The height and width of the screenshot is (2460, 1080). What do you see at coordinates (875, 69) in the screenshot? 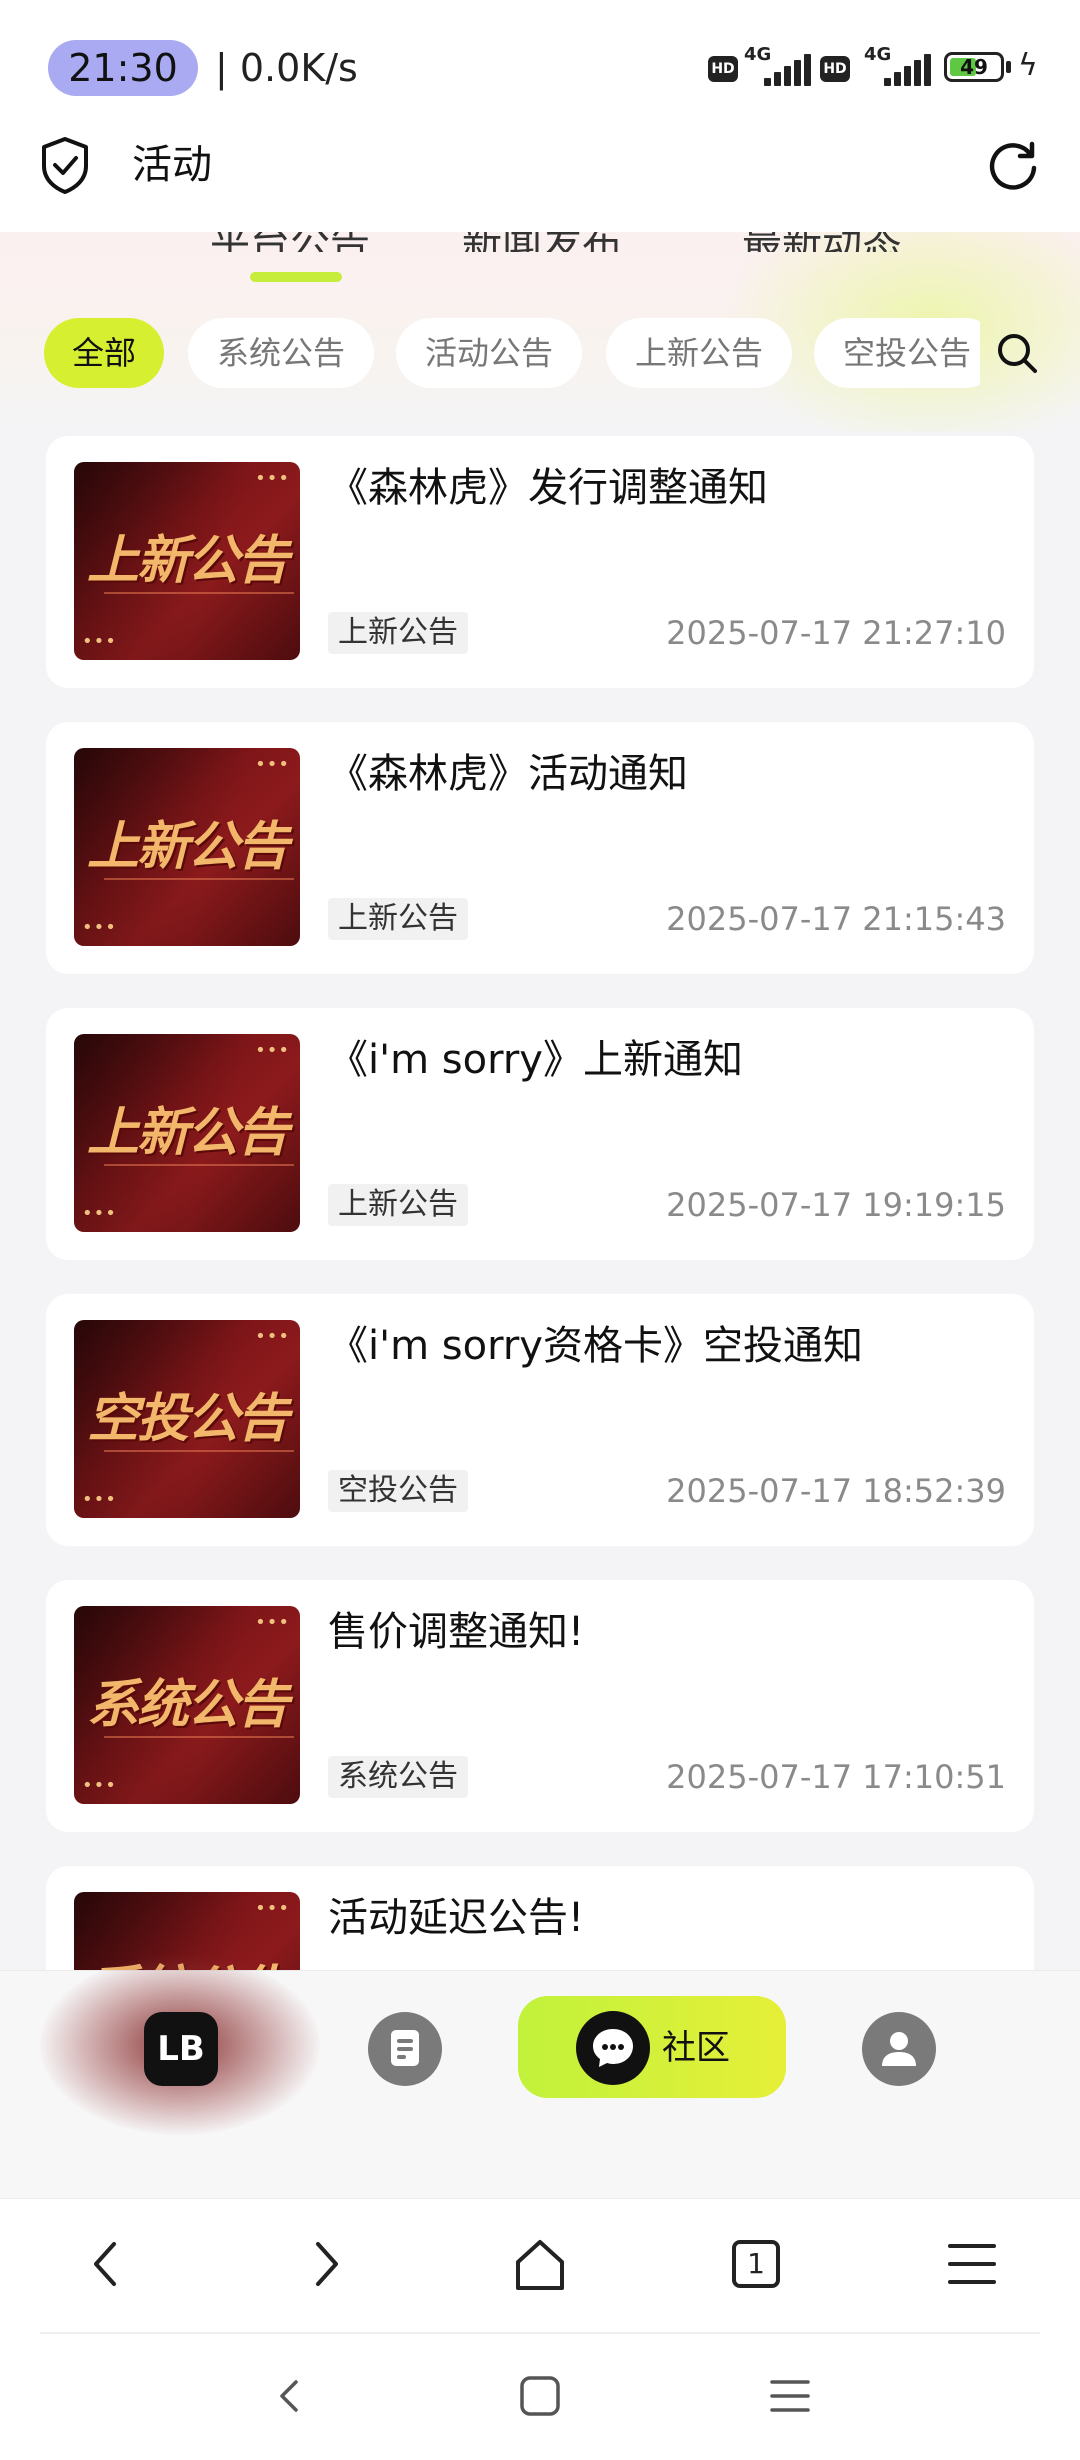
I see `signal-2: HD 4G` at bounding box center [875, 69].